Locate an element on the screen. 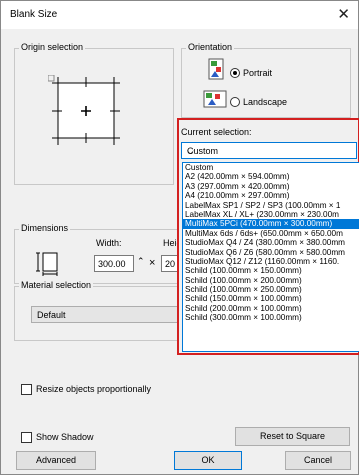  material-dropdown: Default is located at coordinates (107, 314).